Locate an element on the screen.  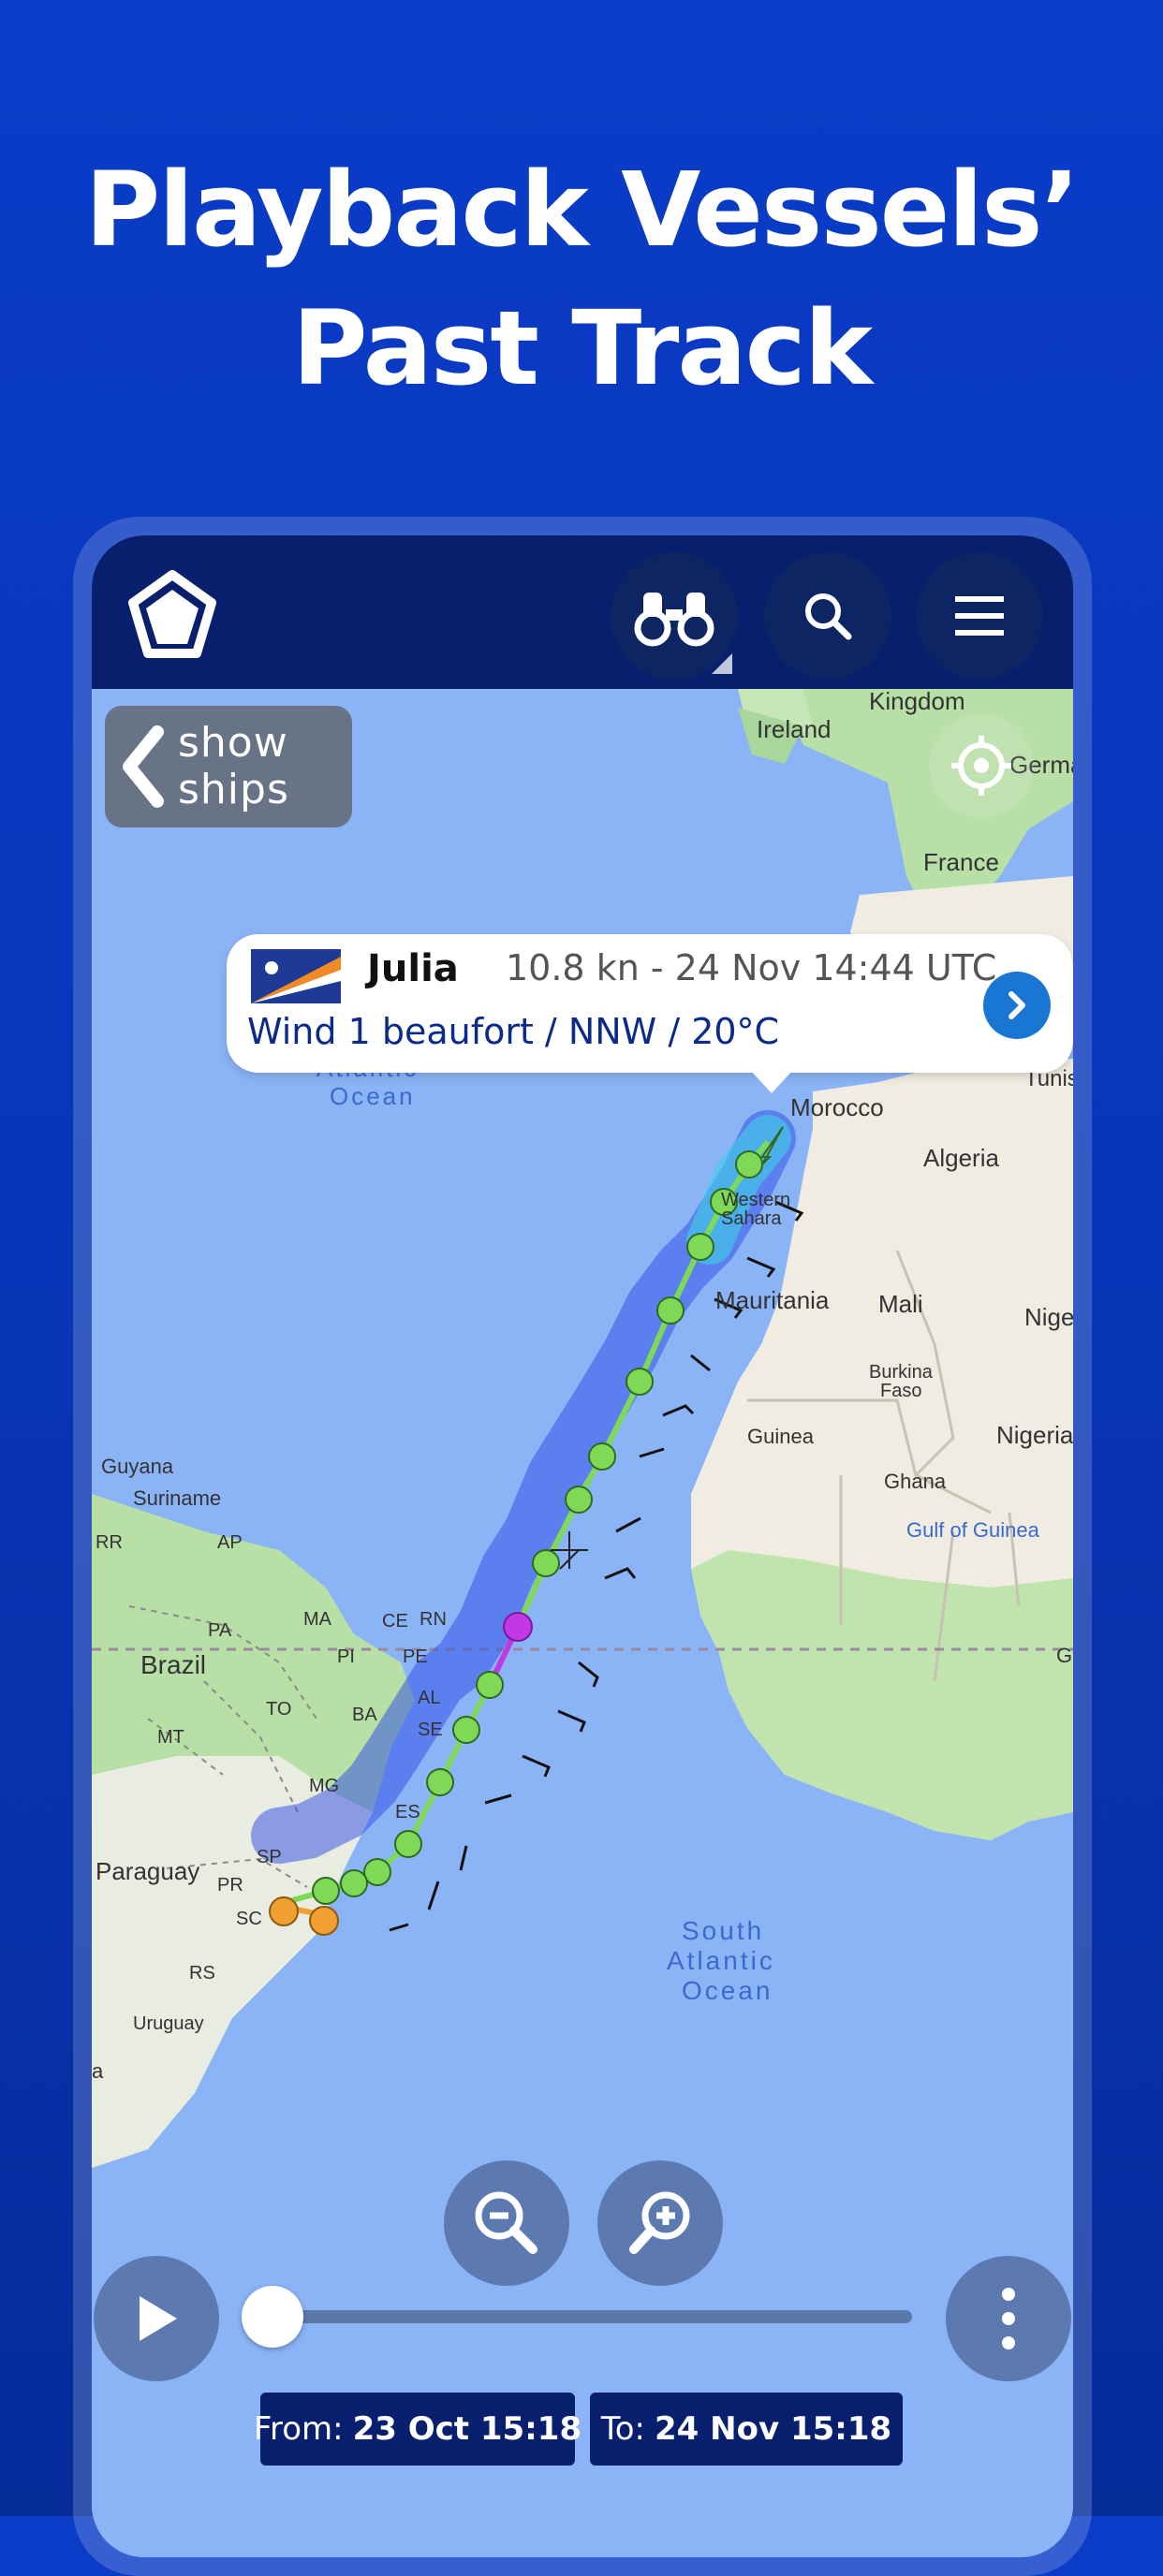
vessel-status: 10.8 kn - 24 Nov 14:44 UTC is located at coordinates (752, 968).